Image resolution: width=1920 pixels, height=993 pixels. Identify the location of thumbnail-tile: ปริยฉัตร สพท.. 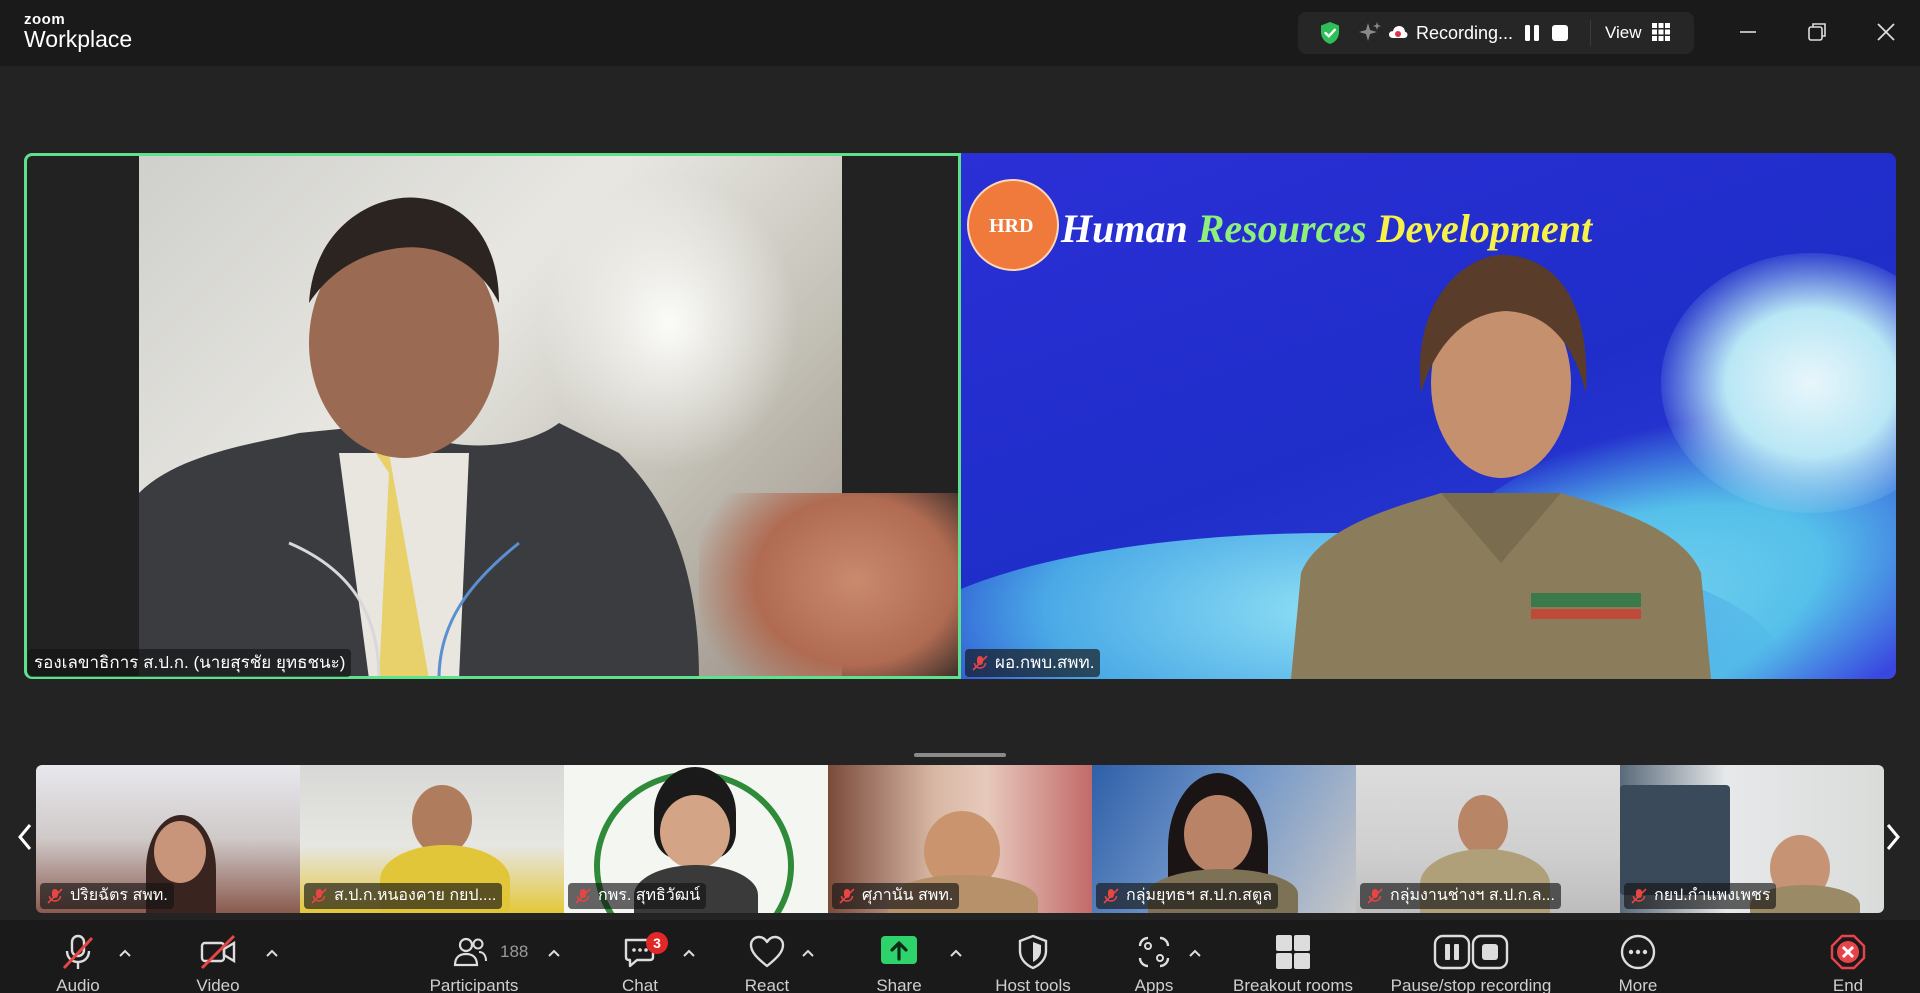
(168, 839).